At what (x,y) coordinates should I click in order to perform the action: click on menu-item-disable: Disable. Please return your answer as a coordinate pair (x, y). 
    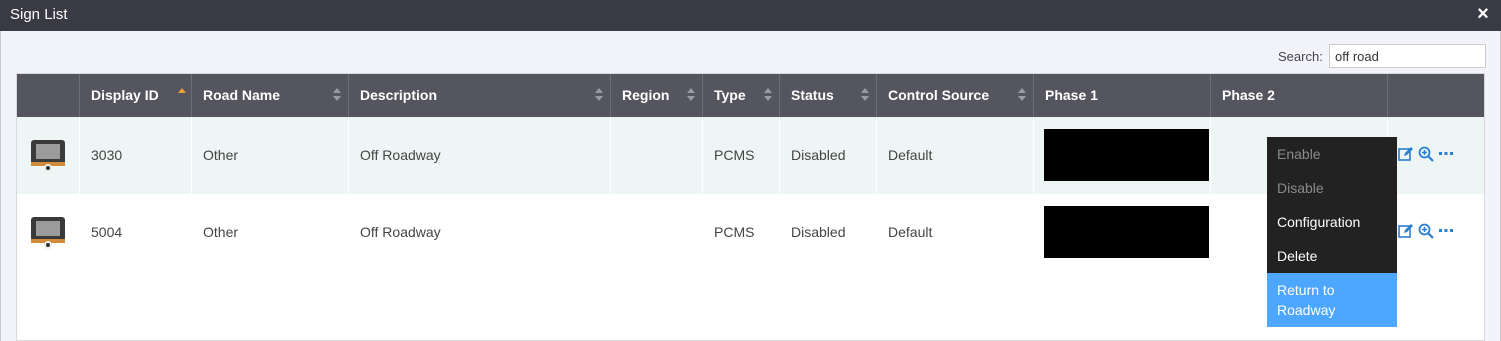
    Looking at the image, I should click on (1332, 188).